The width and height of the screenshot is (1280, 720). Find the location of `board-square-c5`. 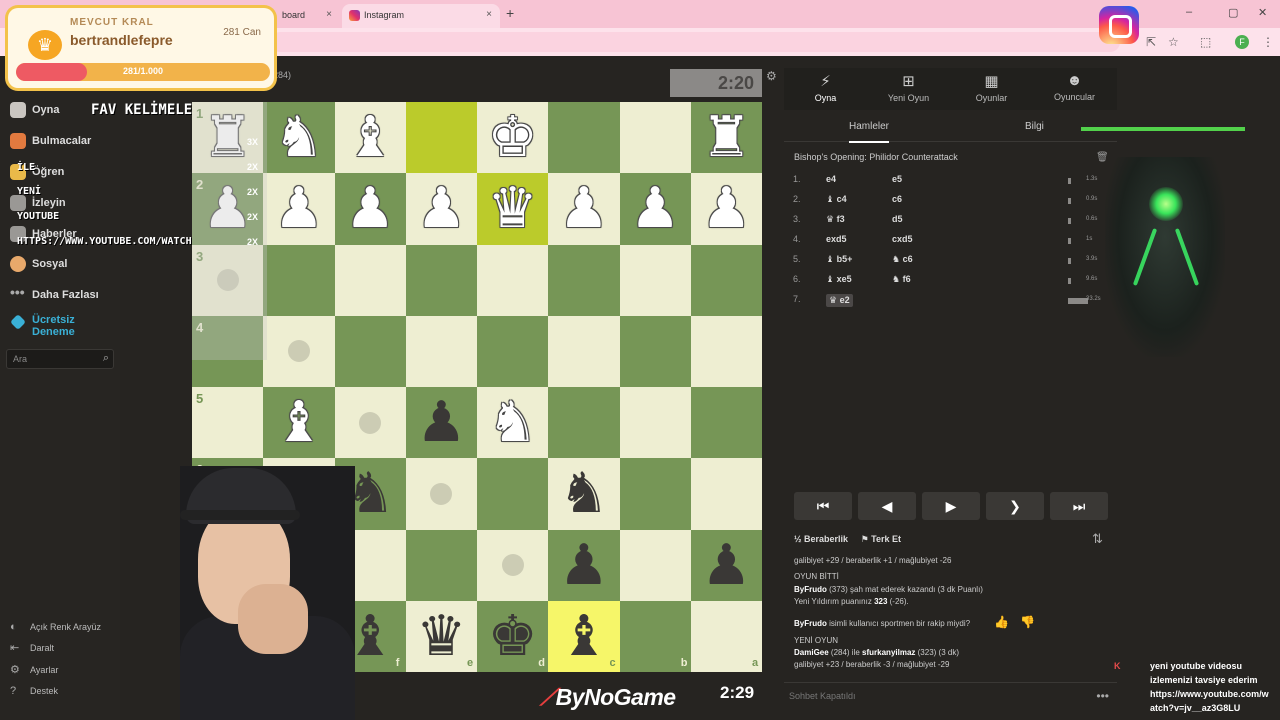

board-square-c5 is located at coordinates (584, 423).